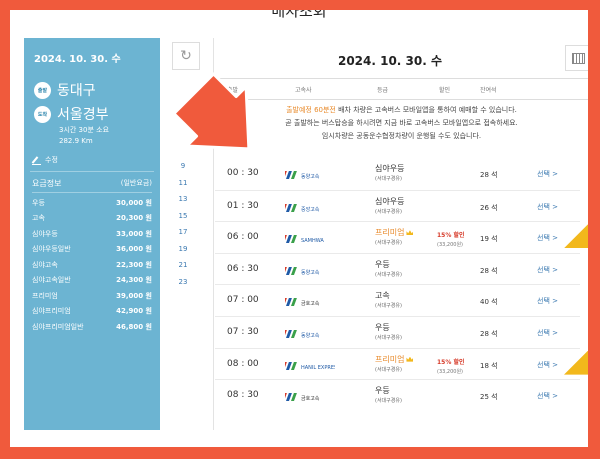  I want to click on time-jump-link: 13, so click(189, 203).